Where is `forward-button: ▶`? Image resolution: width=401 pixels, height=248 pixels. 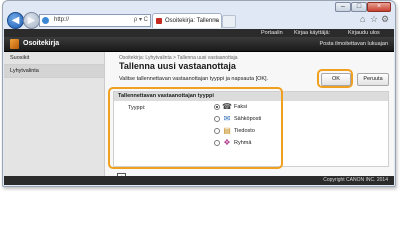 forward-button: ▶ is located at coordinates (31, 20).